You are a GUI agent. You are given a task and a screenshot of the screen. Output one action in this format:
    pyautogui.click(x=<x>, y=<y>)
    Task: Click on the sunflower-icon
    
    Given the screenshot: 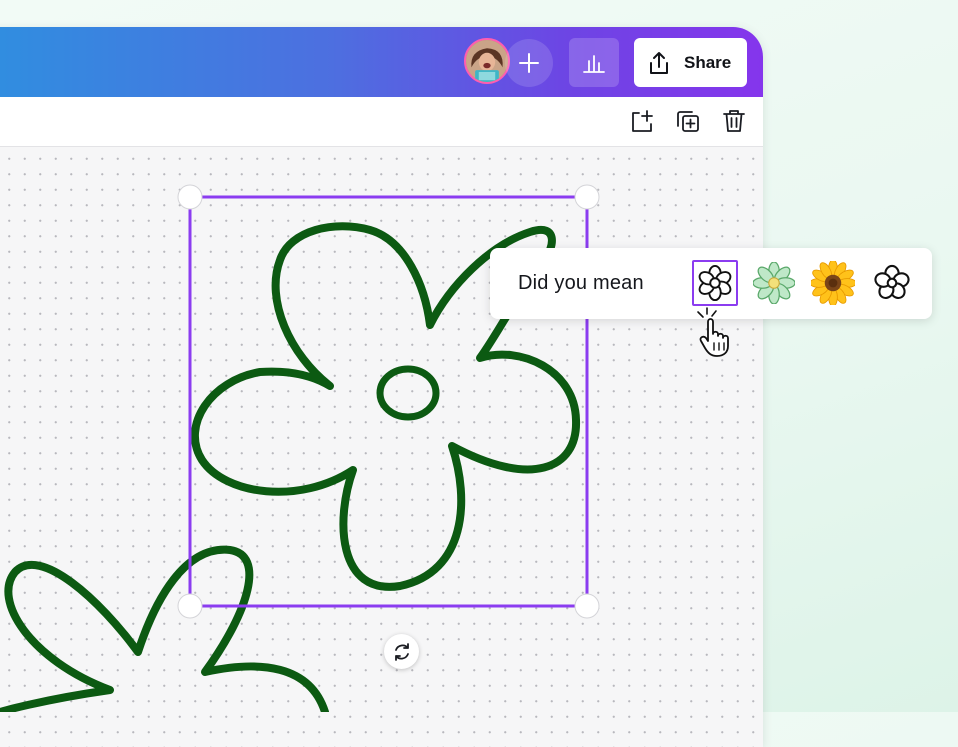 What is the action you would take?
    pyautogui.click(x=833, y=283)
    